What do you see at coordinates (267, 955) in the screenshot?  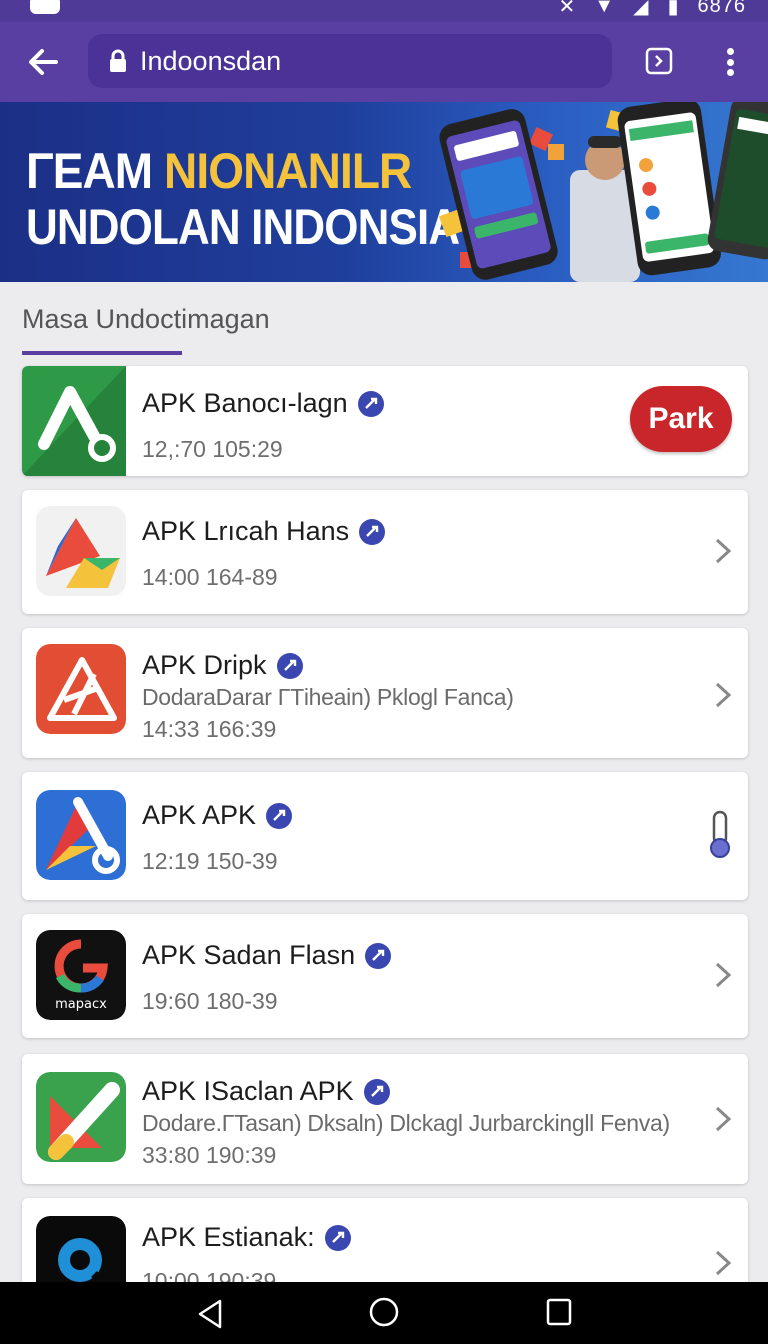 I see `app-name: APK Sadan Flasn` at bounding box center [267, 955].